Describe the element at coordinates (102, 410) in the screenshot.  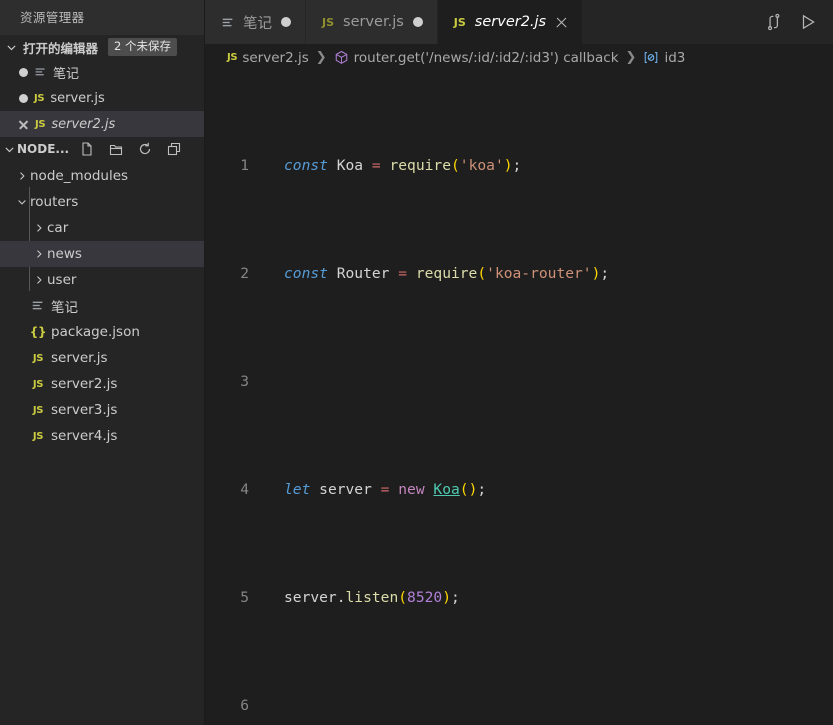
I see `tree-item-server3-js: JS server3.js` at that location.